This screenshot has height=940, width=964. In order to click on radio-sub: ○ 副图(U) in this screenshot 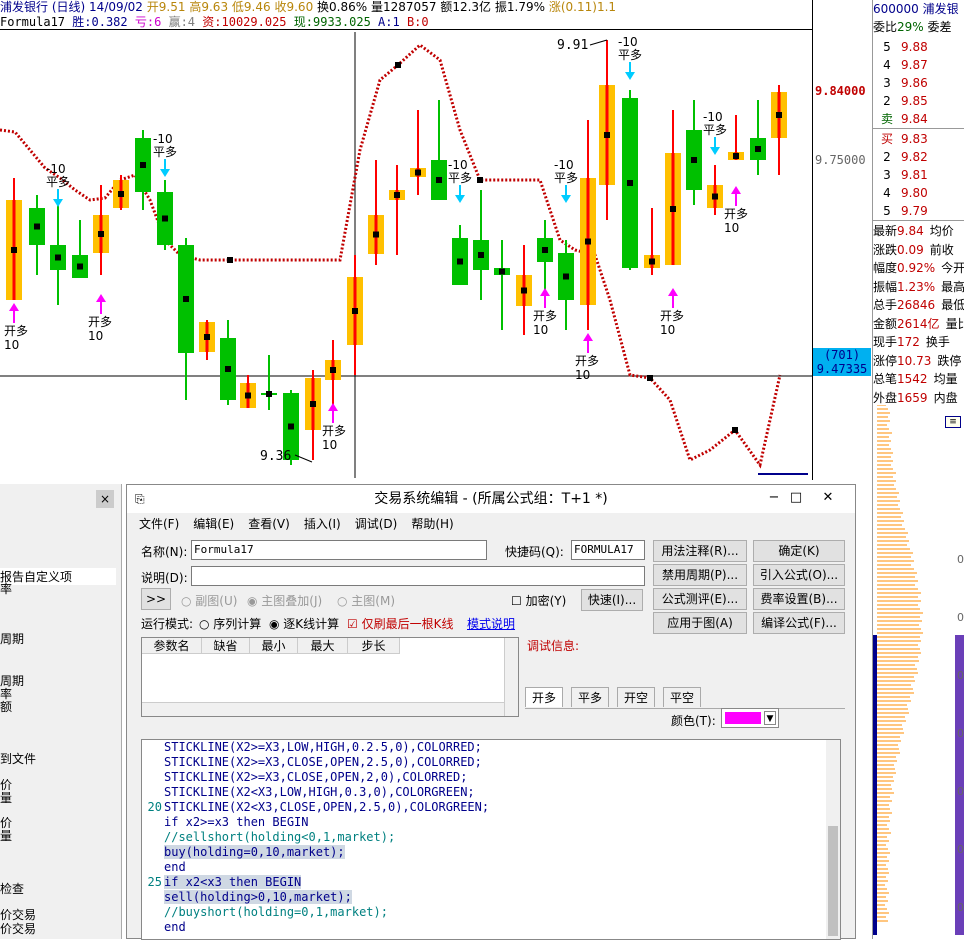, I will do `click(209, 600)`.